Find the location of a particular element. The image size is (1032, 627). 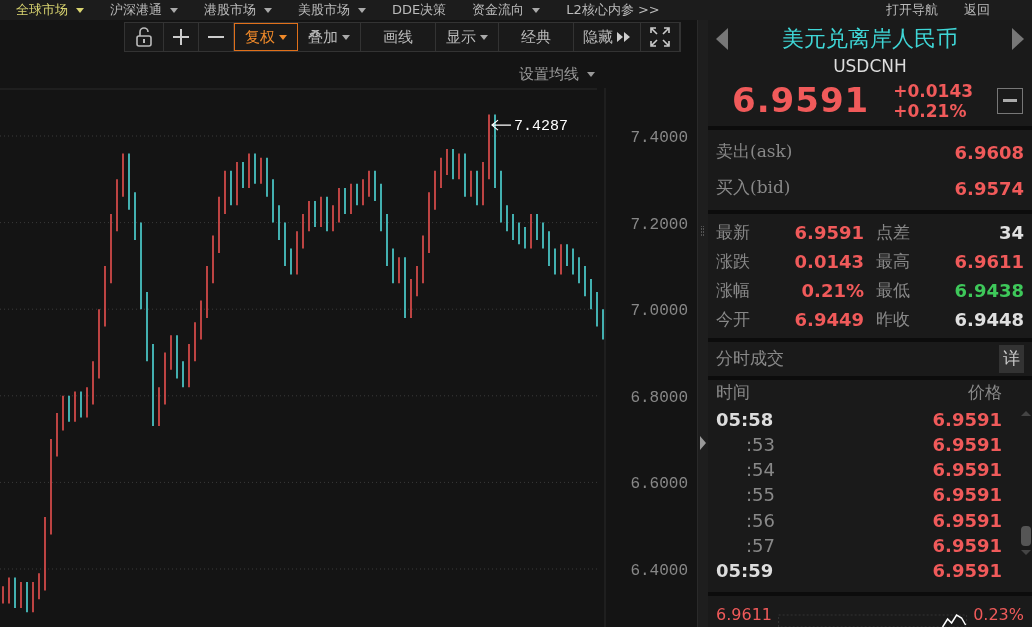

nav-link: 返回 is located at coordinates (977, 10).